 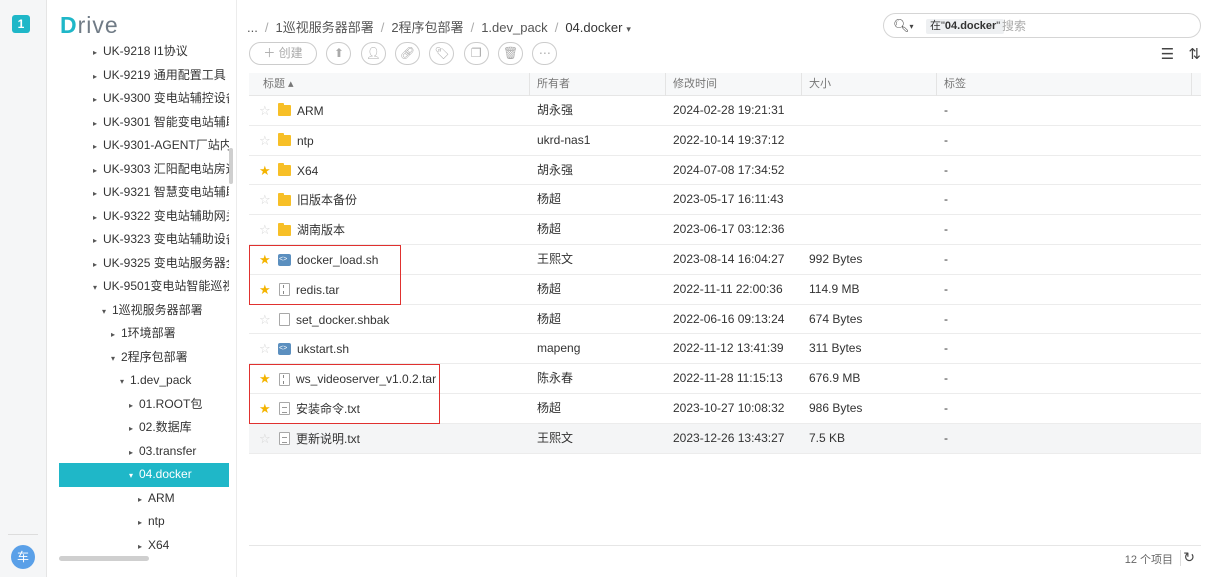 I want to click on file-name-cell: ★ ws_videoserver_v1.0.2.tar, so click(x=388, y=379).